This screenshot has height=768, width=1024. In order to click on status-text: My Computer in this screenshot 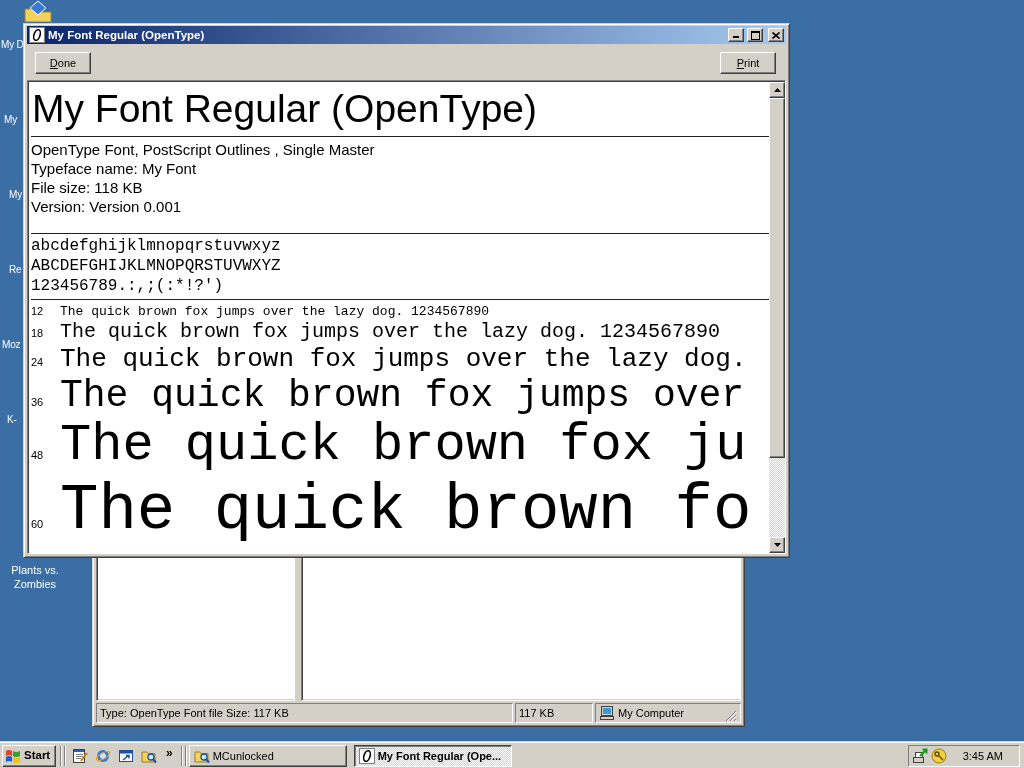, I will do `click(651, 713)`.